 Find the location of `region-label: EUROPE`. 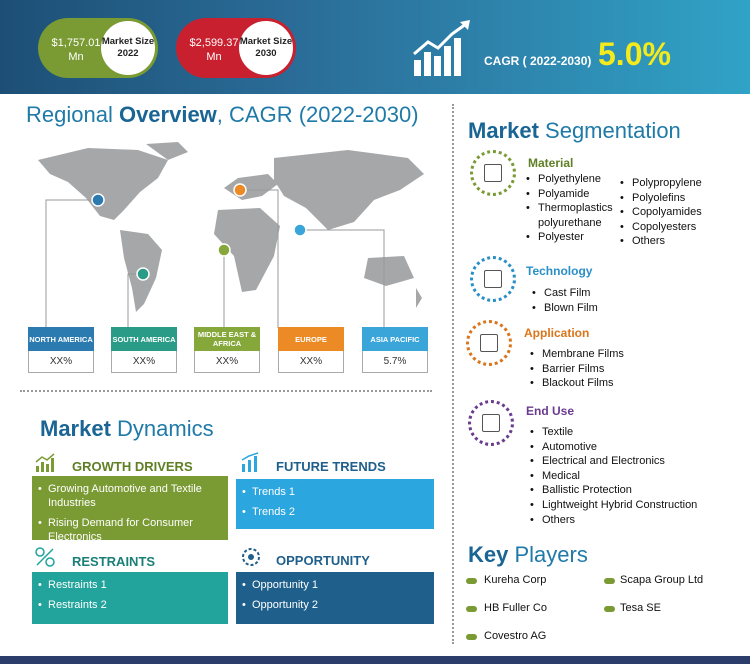

region-label: EUROPE is located at coordinates (311, 339).